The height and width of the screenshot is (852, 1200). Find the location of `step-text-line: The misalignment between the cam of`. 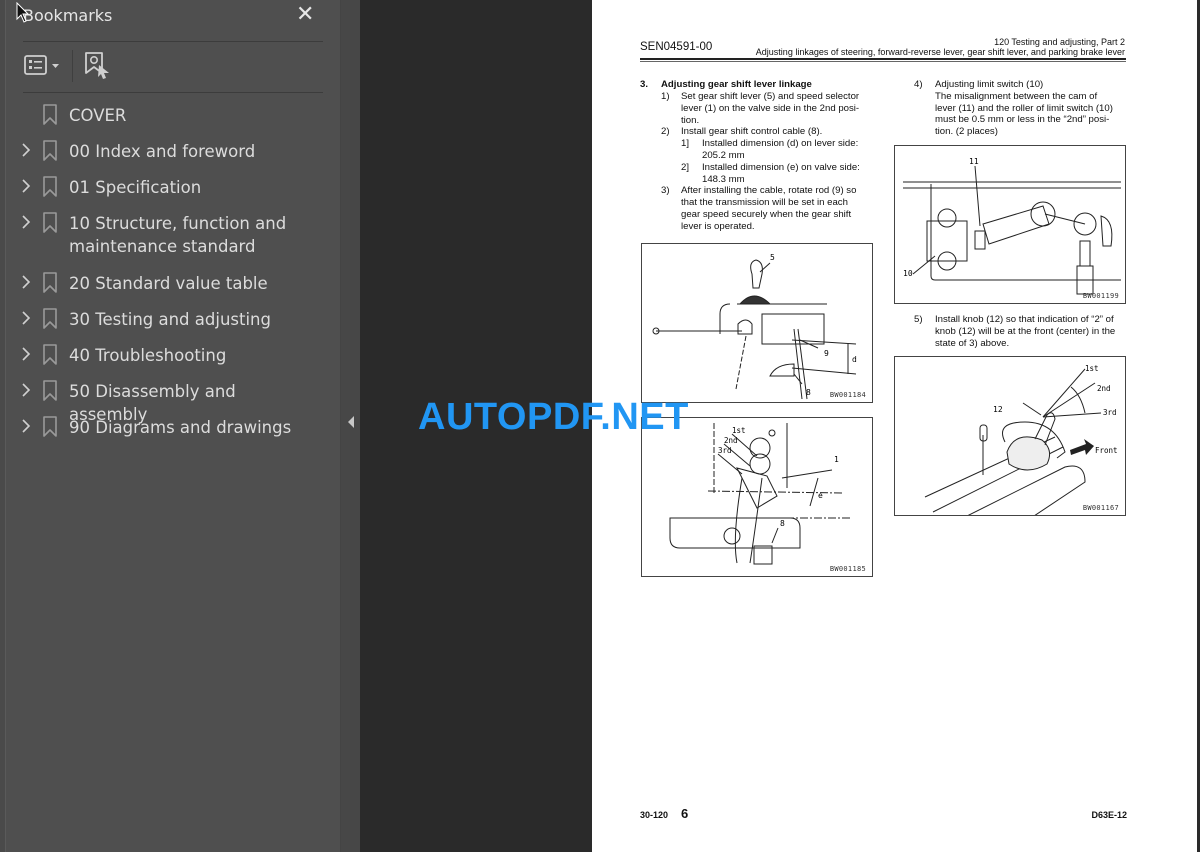

step-text-line: The misalignment between the cam of is located at coordinates (1016, 96).